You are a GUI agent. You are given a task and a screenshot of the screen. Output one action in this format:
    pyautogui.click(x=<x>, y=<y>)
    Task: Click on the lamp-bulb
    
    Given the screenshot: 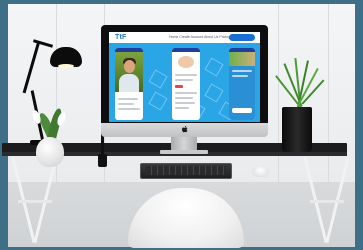 What is the action you would take?
    pyautogui.click(x=66, y=66)
    